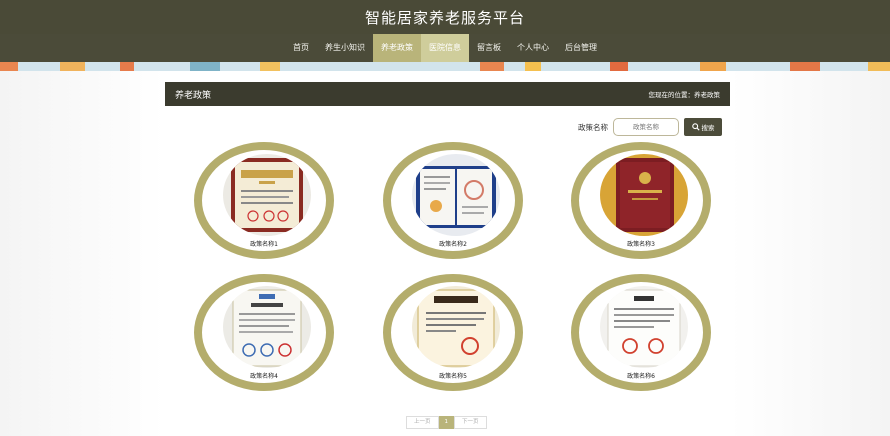 Image resolution: width=890 pixels, height=436 pixels. I want to click on section-bar: 养老政策 您现在的位置：养老政策, so click(447, 94).